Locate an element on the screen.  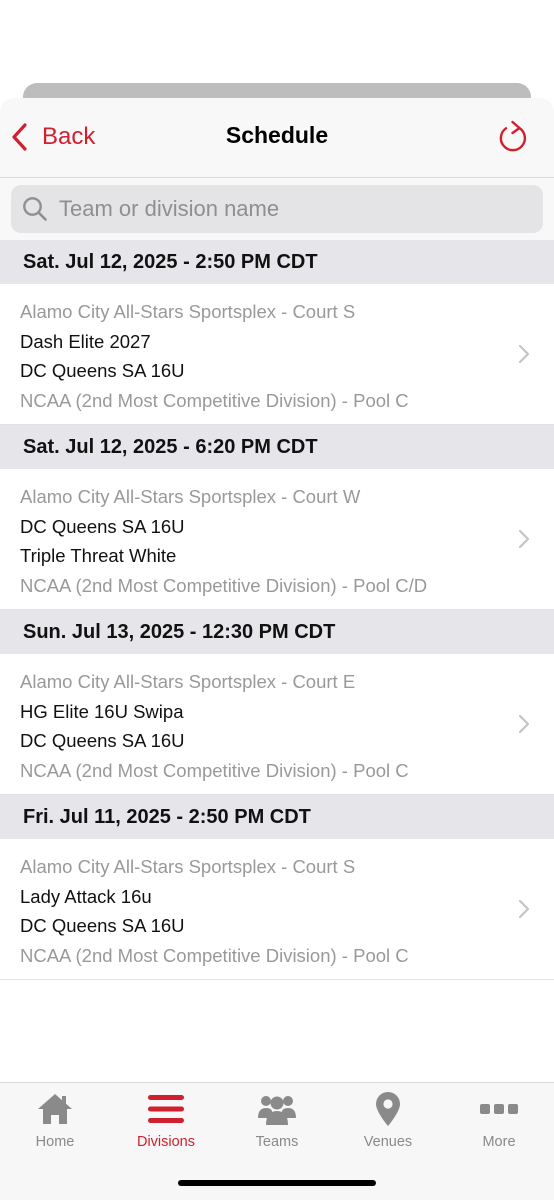
refresh-button is located at coordinates (514, 136).